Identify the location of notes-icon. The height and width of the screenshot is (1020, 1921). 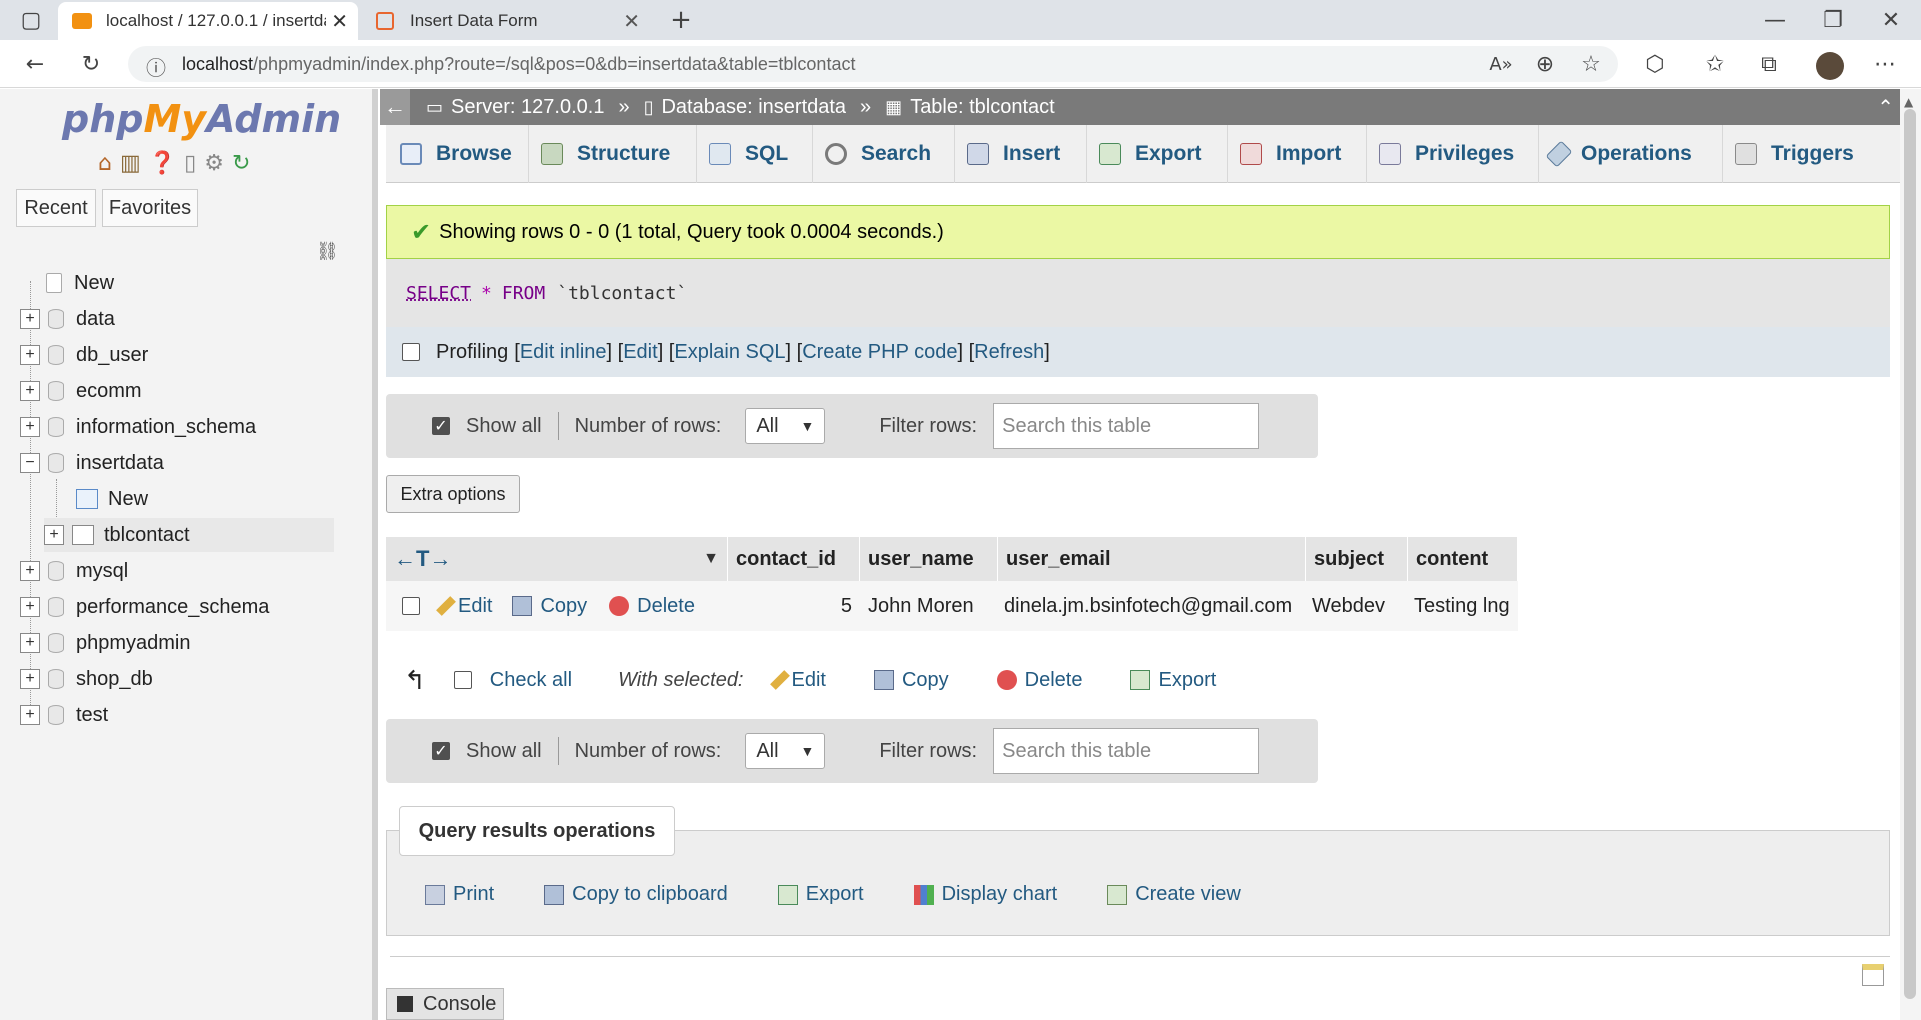
(1873, 975).